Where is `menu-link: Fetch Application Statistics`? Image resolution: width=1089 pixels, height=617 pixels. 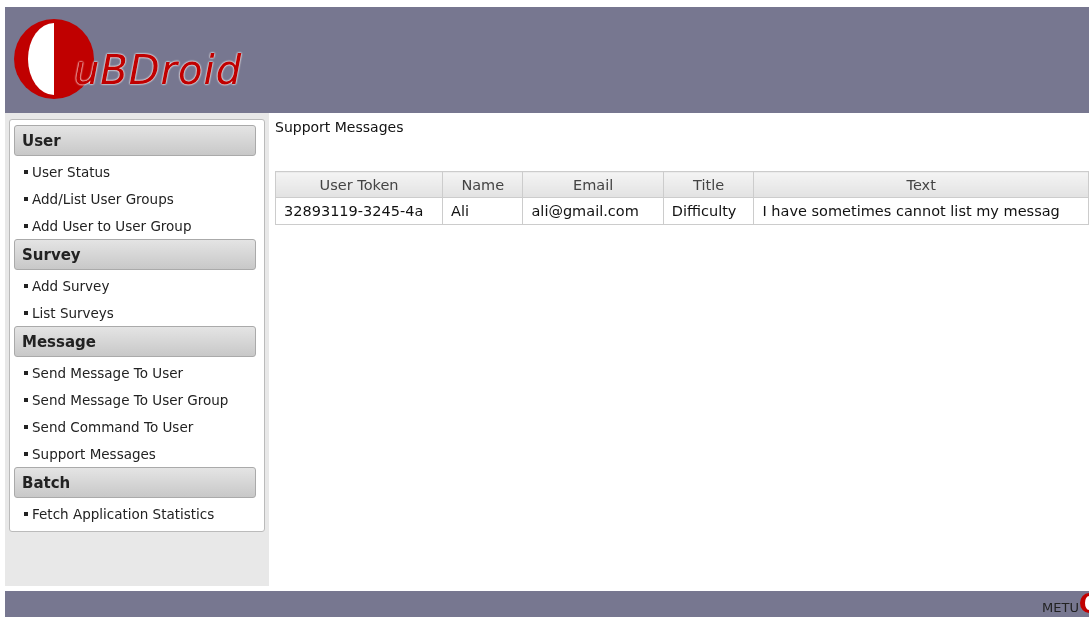 menu-link: Fetch Application Statistics is located at coordinates (123, 513).